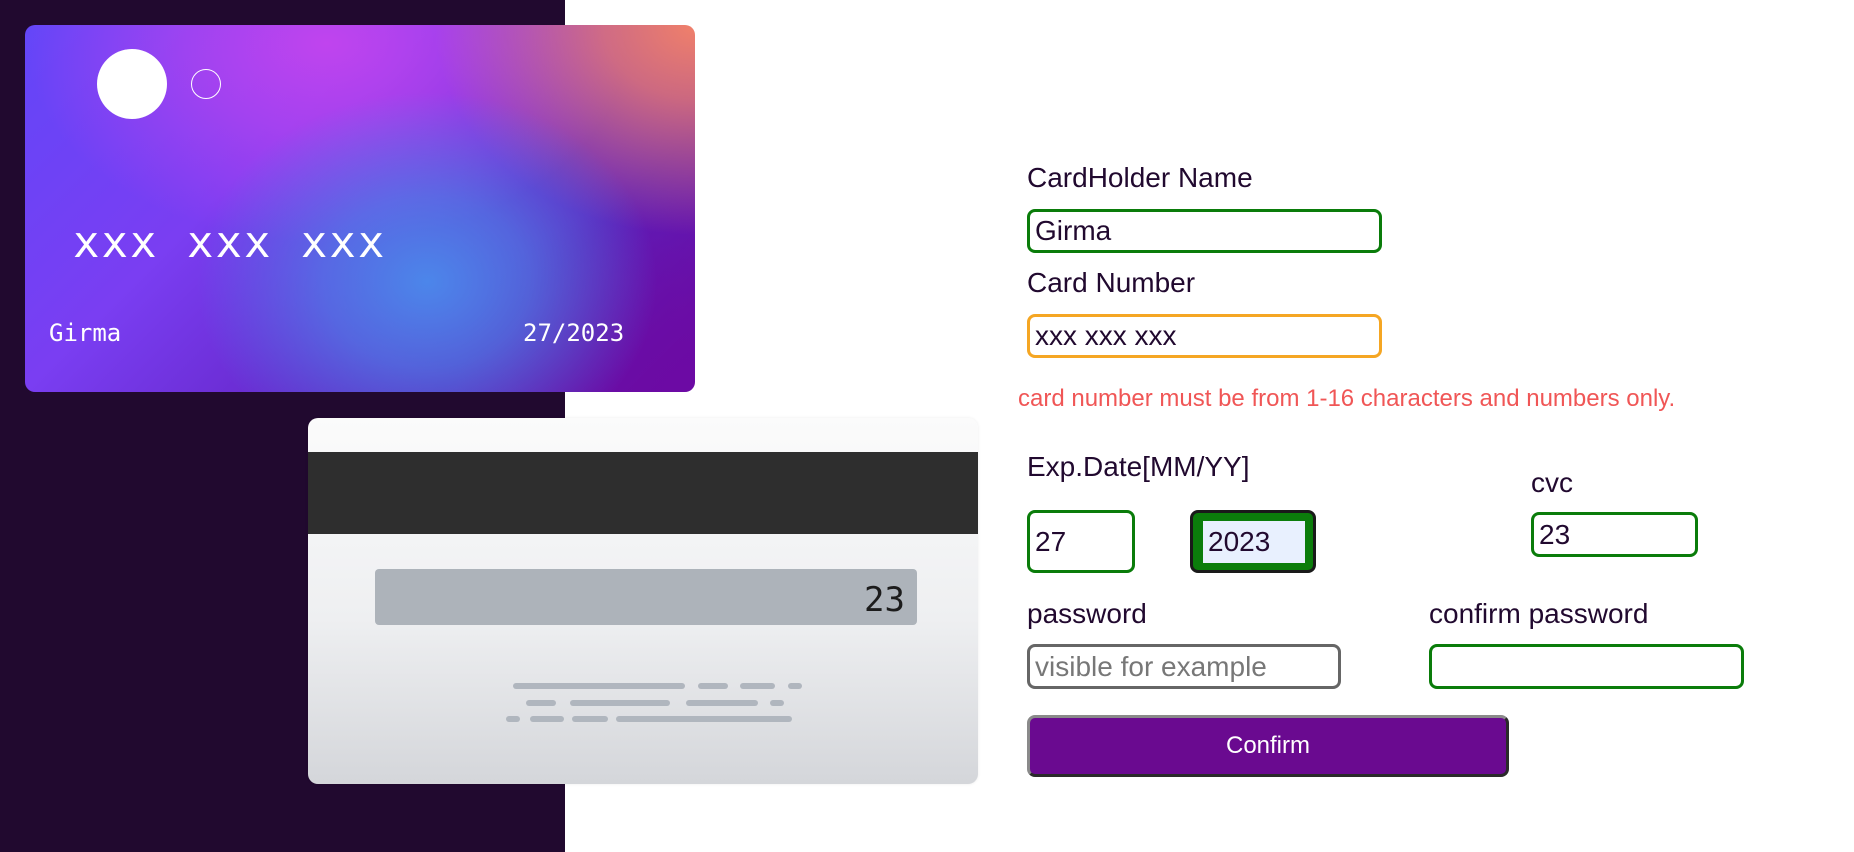 This screenshot has height=852, width=1854. Describe the element at coordinates (85, 333) in the screenshot. I see `card-front-holder-name: Girma` at that location.